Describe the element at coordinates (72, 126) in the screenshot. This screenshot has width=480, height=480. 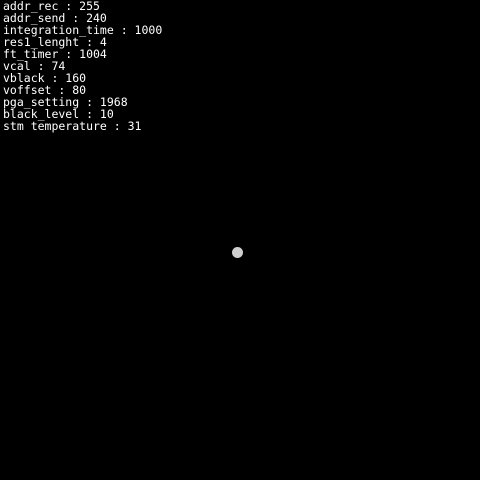
I see `param-stm-temperature: stm temperature : 31` at that location.